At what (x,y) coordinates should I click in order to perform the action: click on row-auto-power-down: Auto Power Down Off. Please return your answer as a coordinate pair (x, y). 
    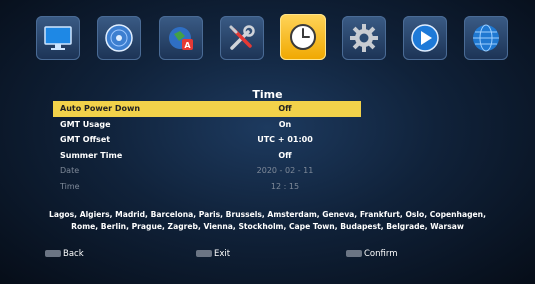
    Looking at the image, I should click on (207, 109).